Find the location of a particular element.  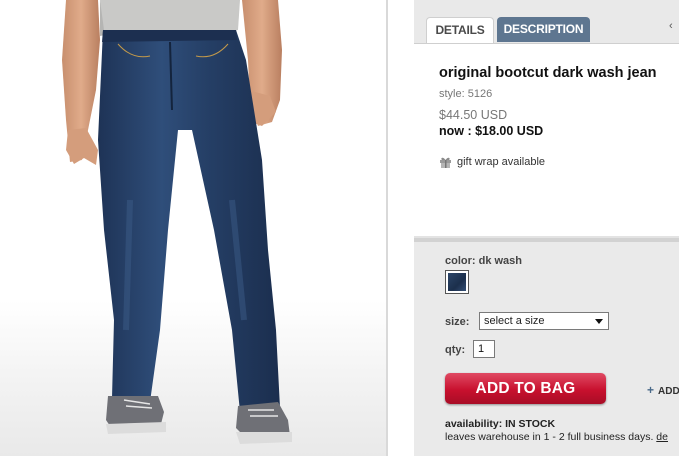

add-to-wishlist-link: + ADD is located at coordinates (663, 390).